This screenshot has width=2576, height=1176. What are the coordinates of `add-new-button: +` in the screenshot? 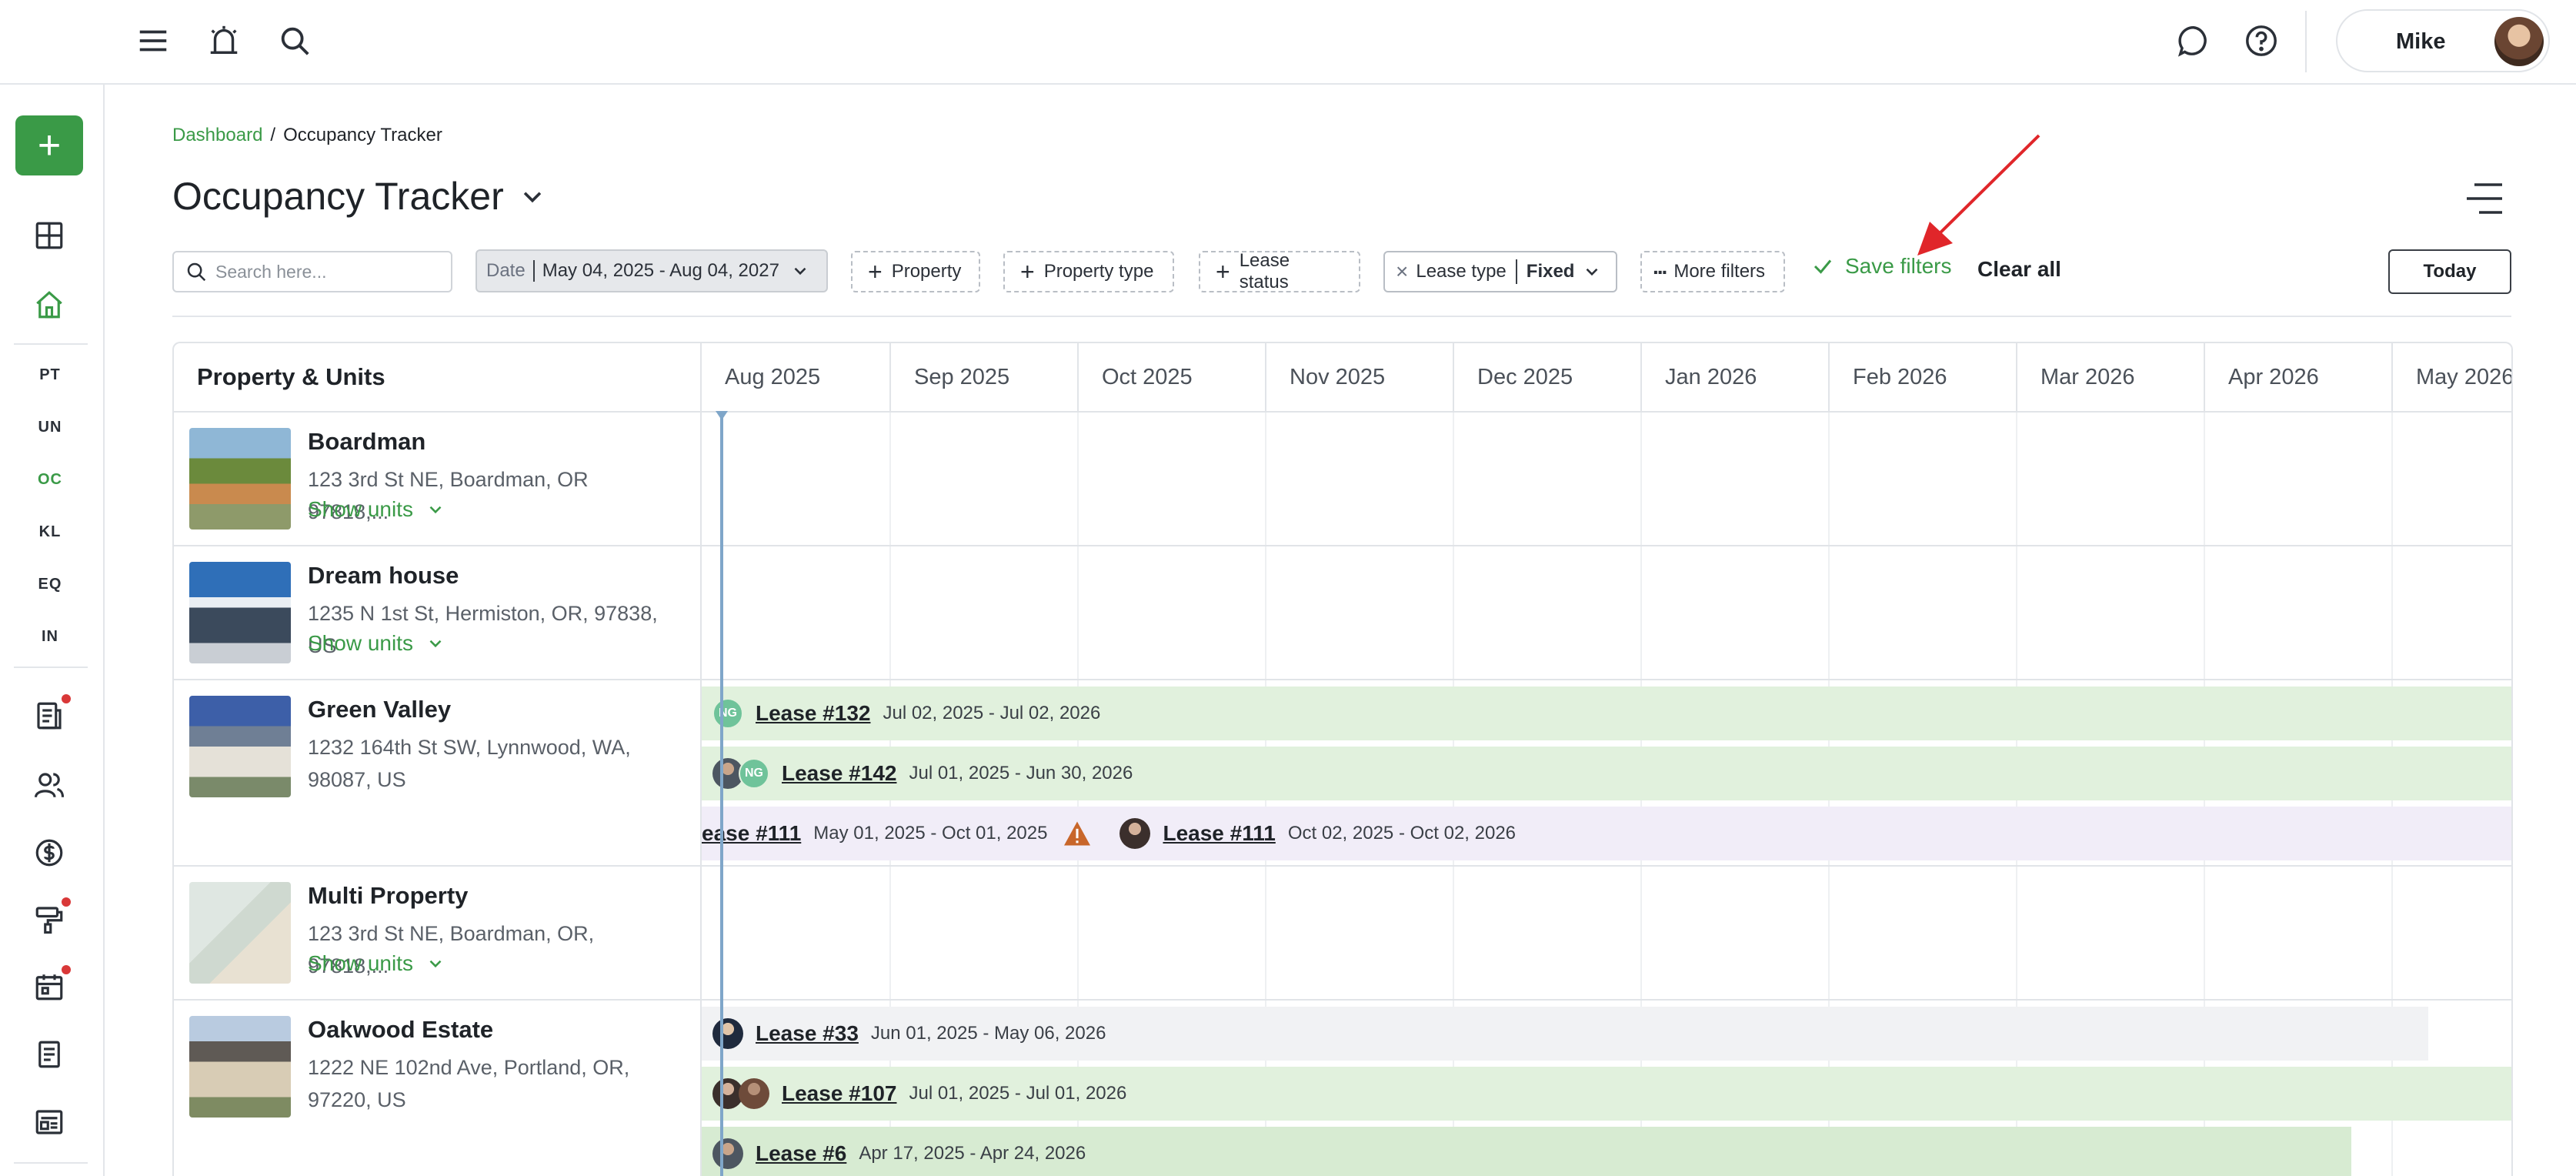 It's located at (49, 145).